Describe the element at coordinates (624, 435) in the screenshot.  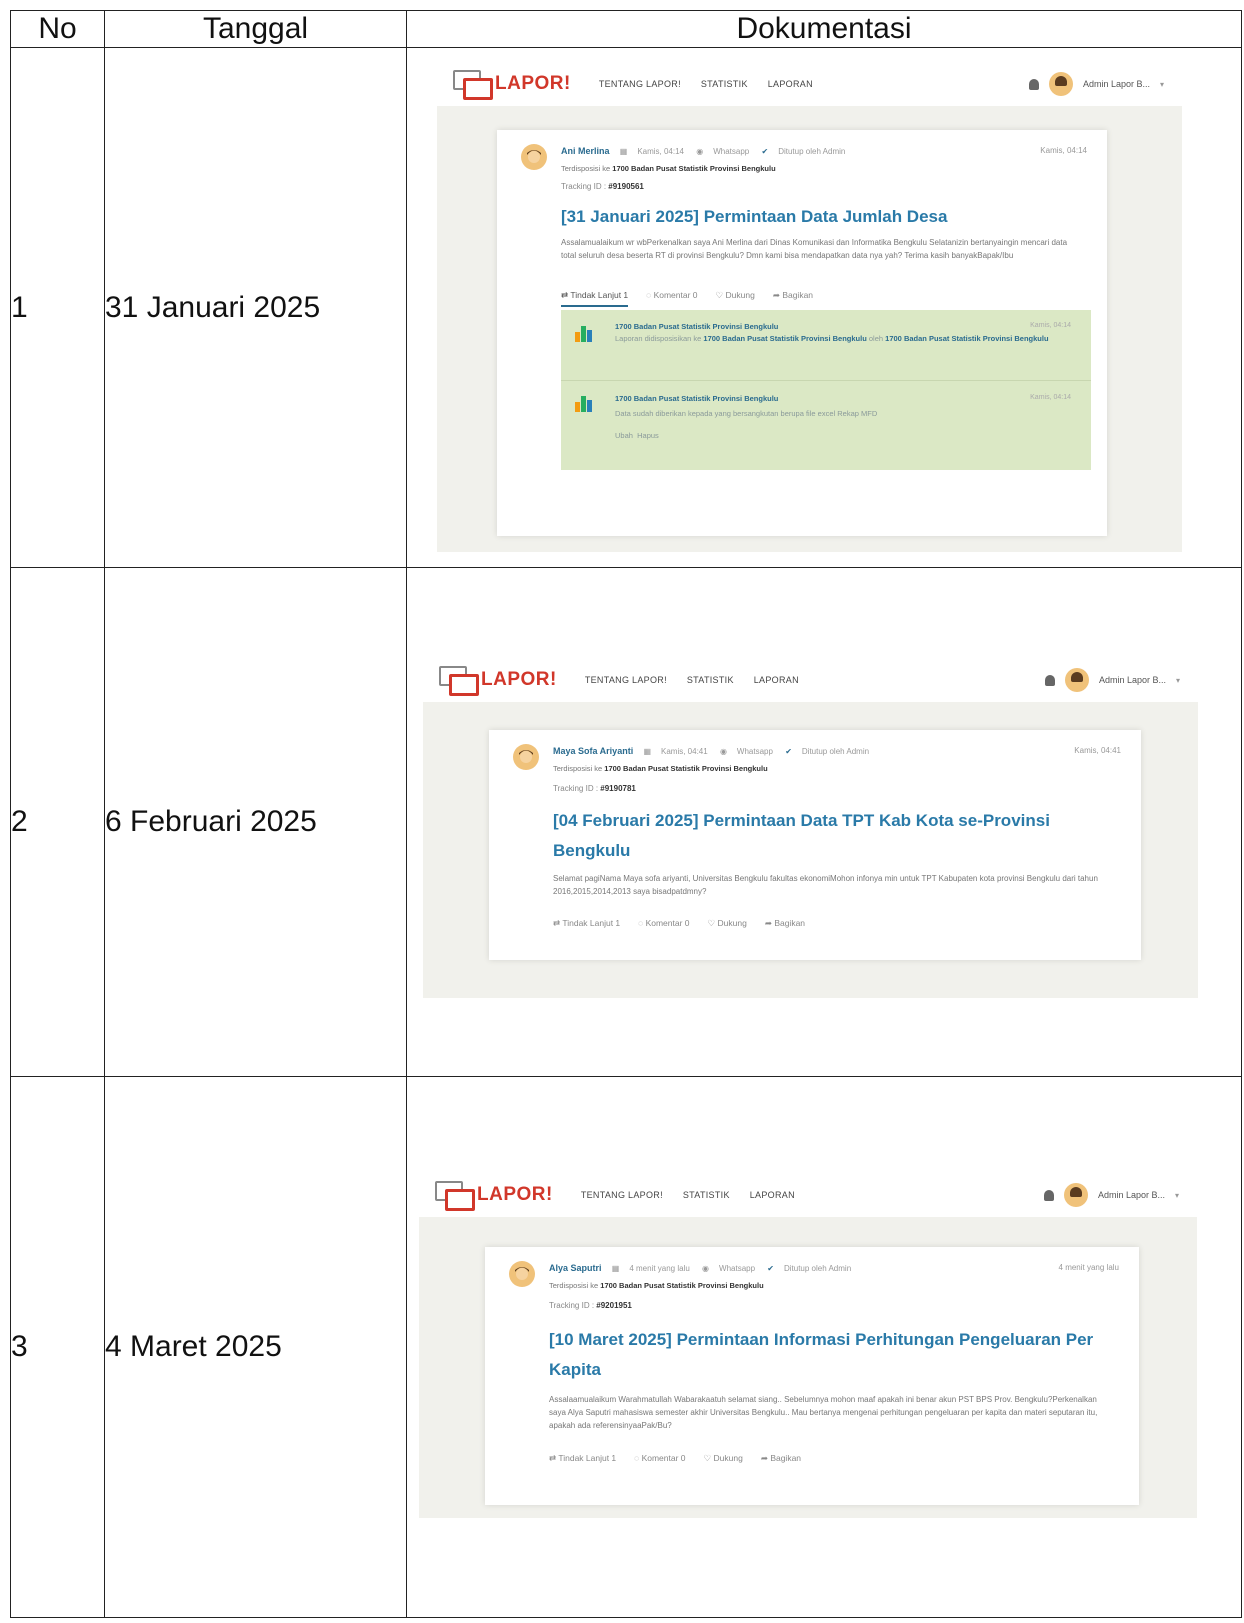
I see `edit-link: Ubah` at that location.